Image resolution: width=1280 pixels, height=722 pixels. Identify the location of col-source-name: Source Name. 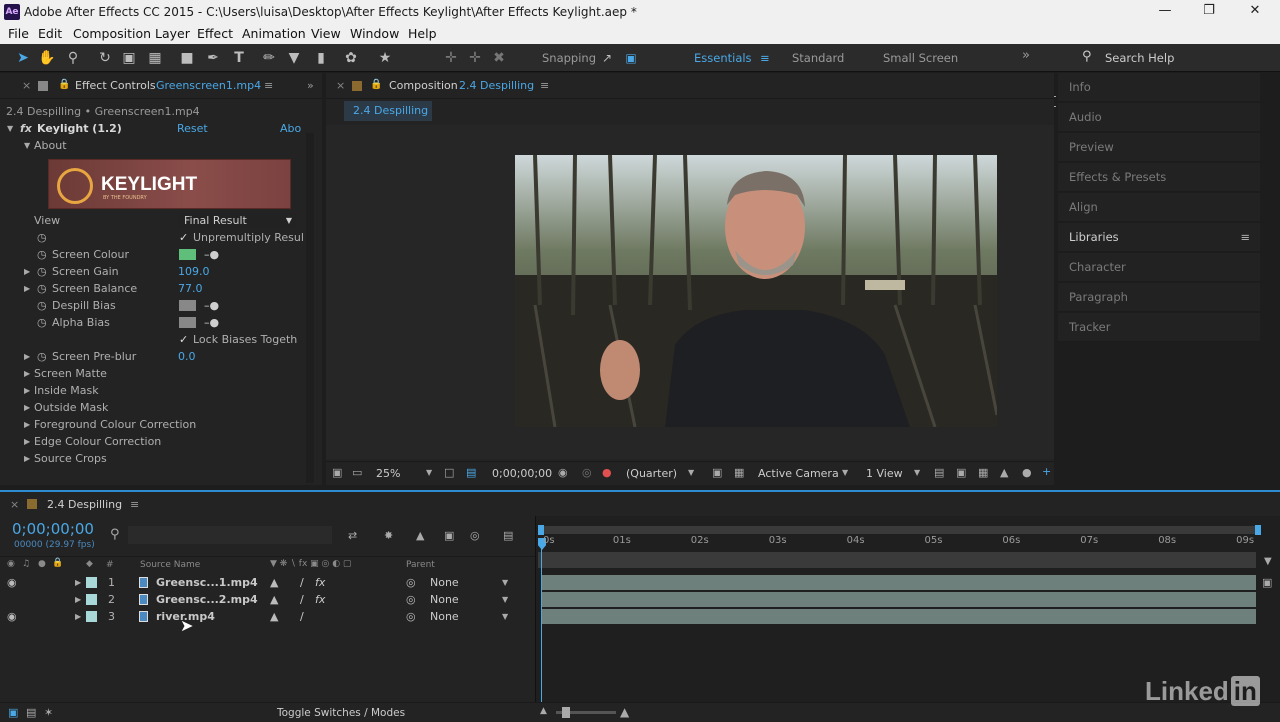
(170, 565).